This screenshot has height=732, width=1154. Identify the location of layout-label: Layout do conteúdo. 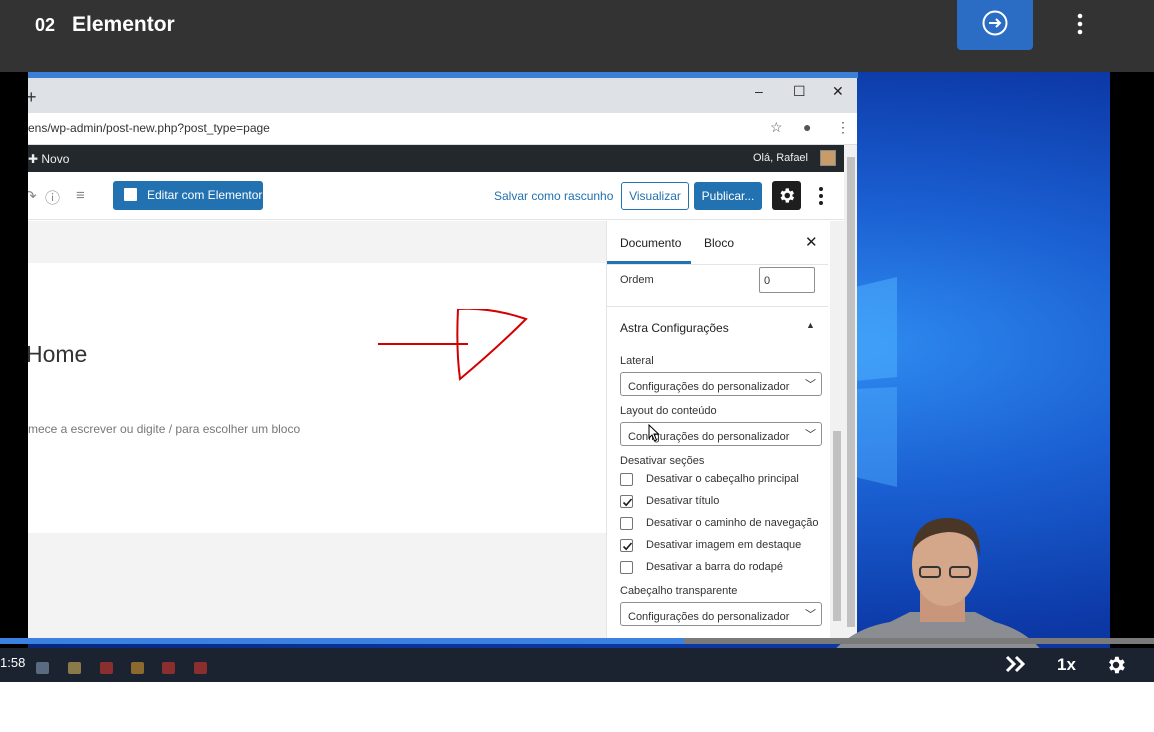
(668, 411).